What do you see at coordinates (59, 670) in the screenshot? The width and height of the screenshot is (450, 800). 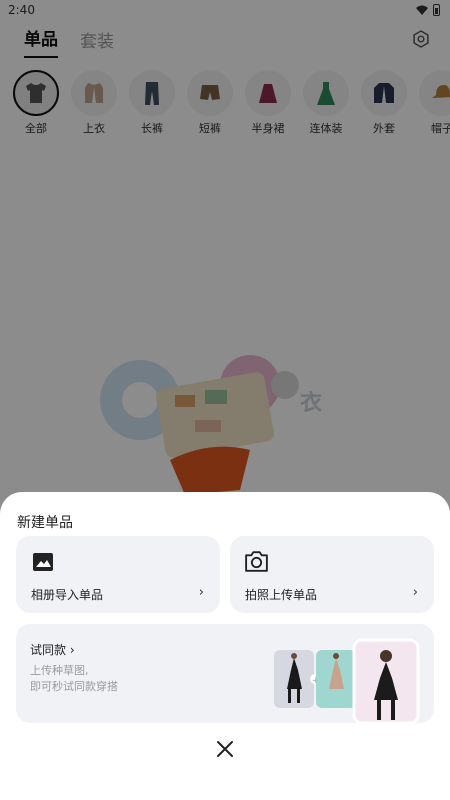 I see `try-same-style-desc: 上传种草图,` at bounding box center [59, 670].